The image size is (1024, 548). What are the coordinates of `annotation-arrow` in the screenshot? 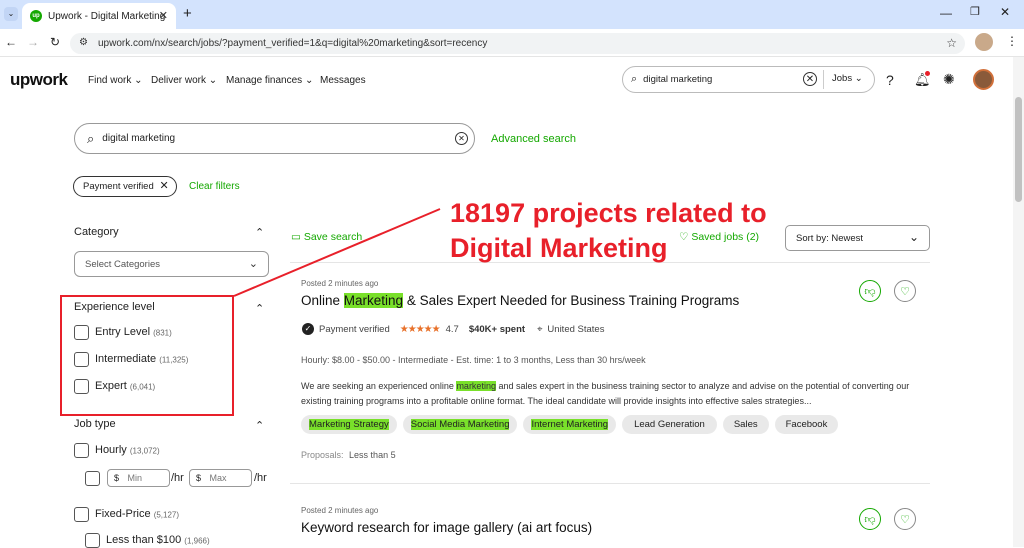 It's located at (337, 252).